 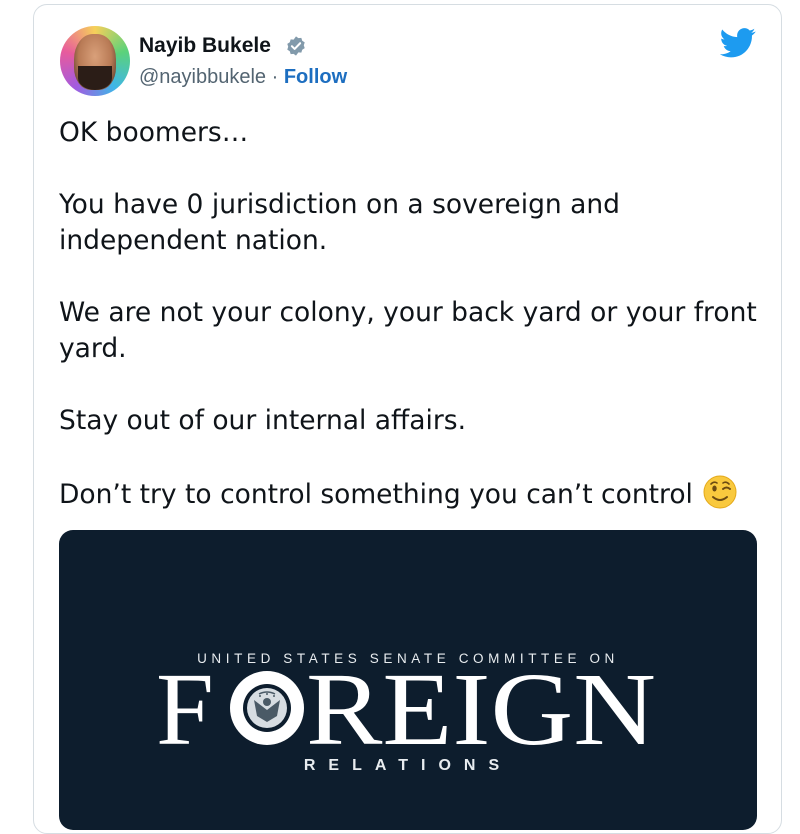 I want to click on senate-seal-icon, so click(x=267, y=708).